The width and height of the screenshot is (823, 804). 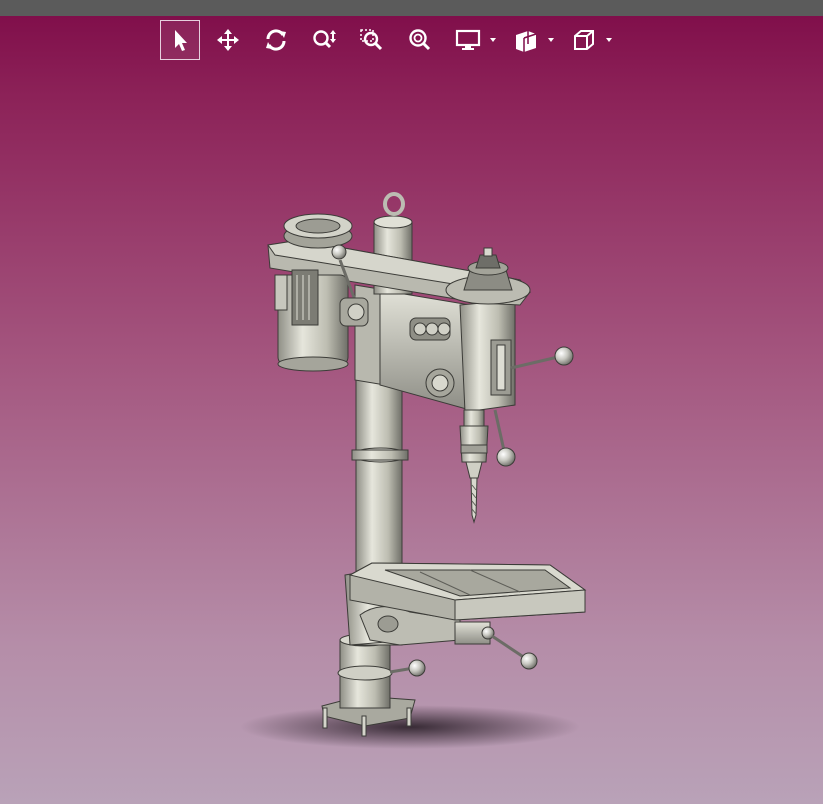 I want to click on lifting-eye, so click(x=394, y=204).